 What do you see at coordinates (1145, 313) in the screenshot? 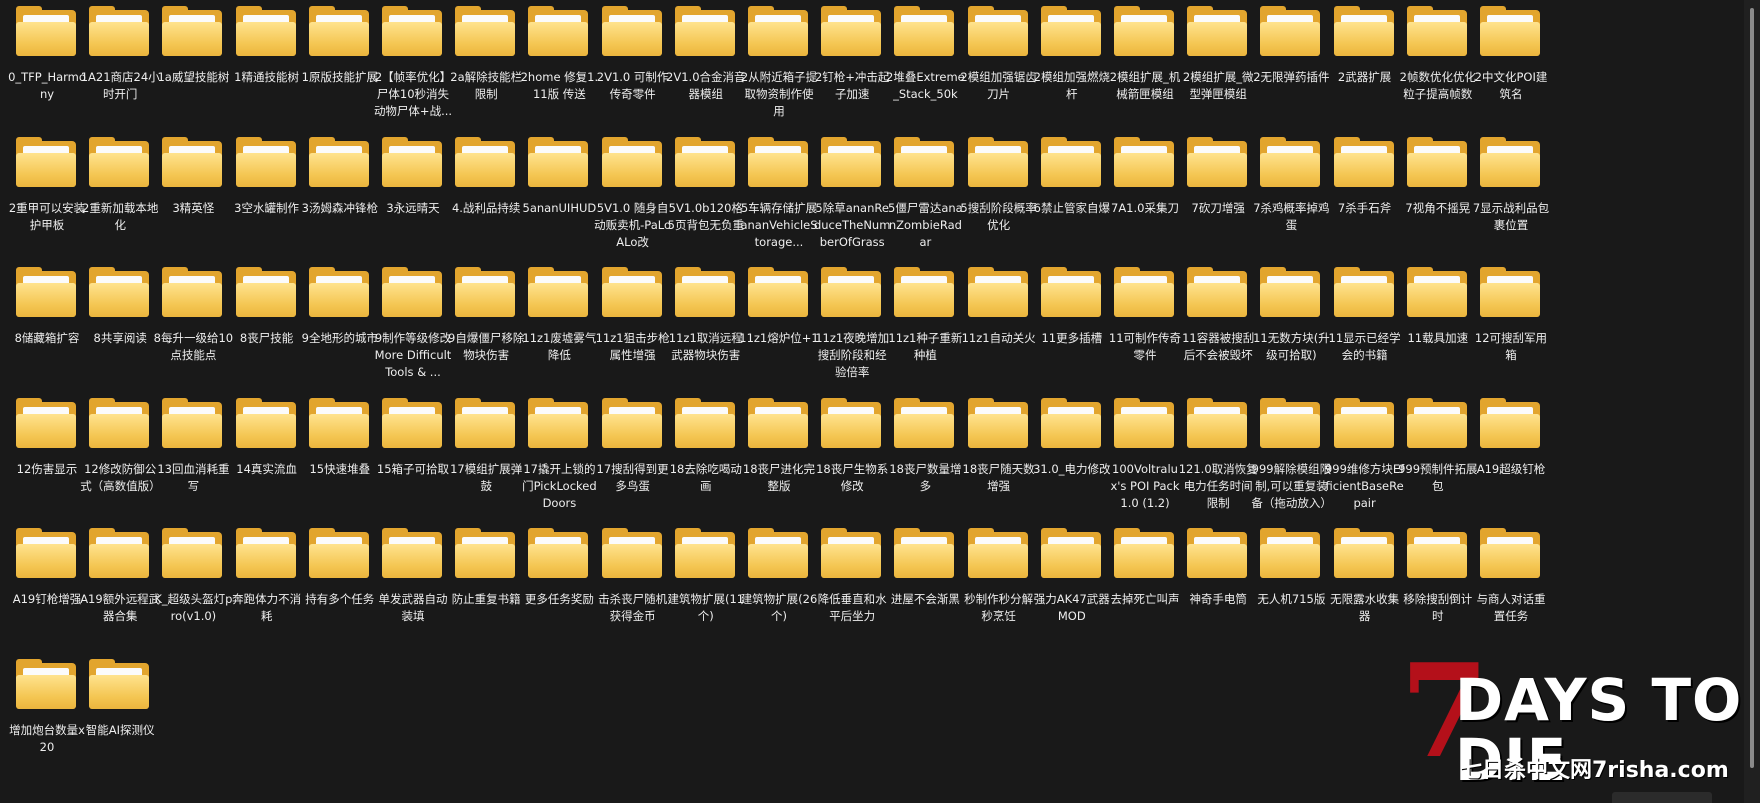
I see `folder-item: 11可制作传奇零件` at bounding box center [1145, 313].